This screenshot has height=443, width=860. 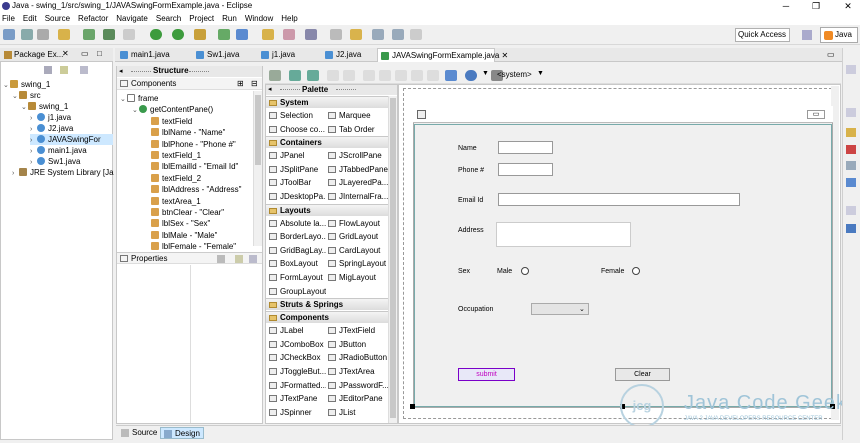 I want to click on open-perspective-icon, so click(x=807, y=35).